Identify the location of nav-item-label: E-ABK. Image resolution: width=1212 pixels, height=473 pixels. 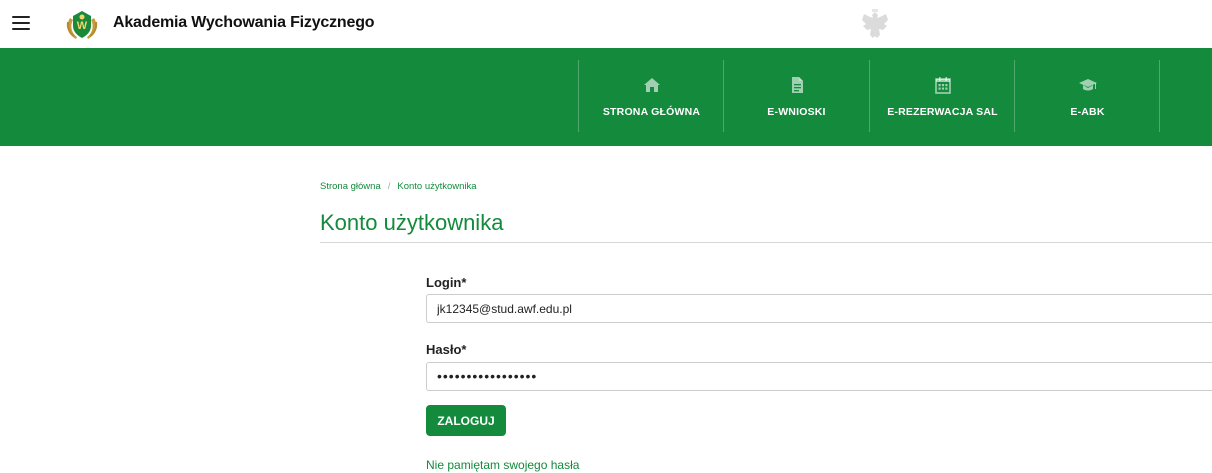
(1087, 112).